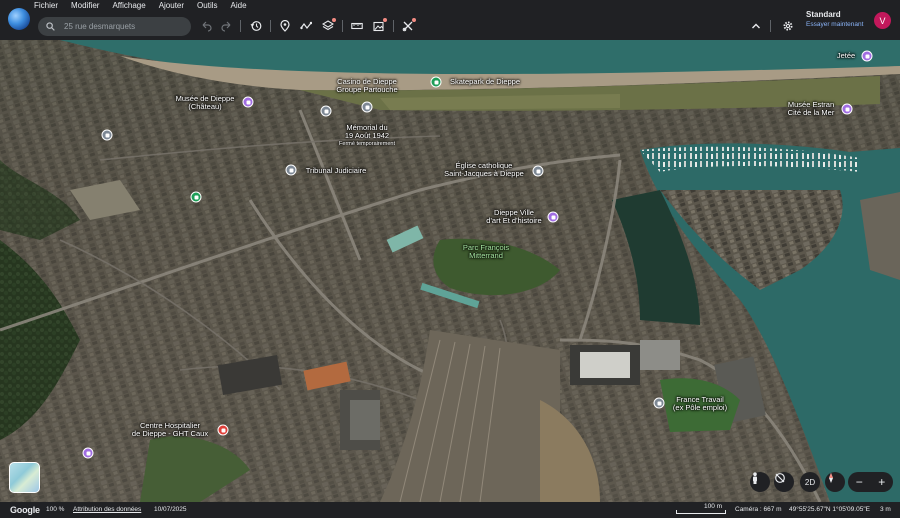  What do you see at coordinates (810, 482) in the screenshot?
I see `toggle-2d-button: 2D` at bounding box center [810, 482].